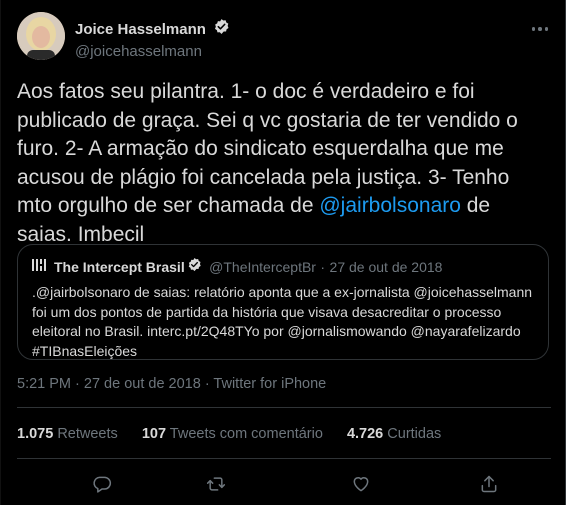  What do you see at coordinates (87, 434) in the screenshot?
I see `retweets-label: Retweets` at bounding box center [87, 434].